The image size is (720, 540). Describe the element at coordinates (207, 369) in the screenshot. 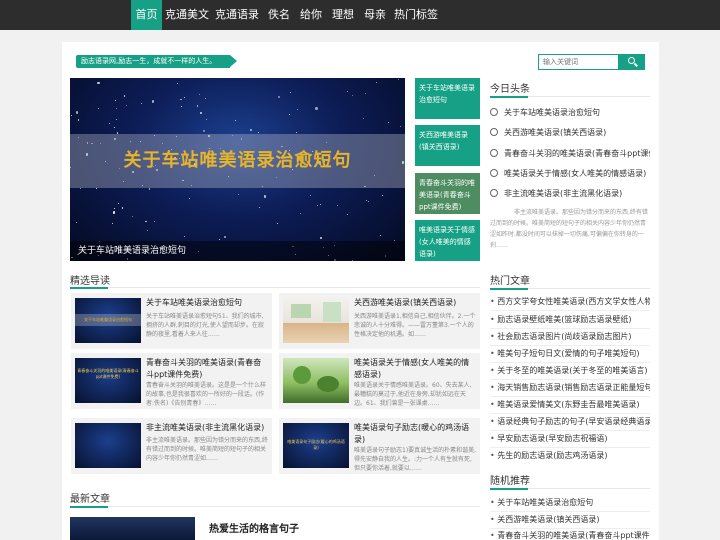

I see `featured-title: 青春奋斗关羽的唯美语录(青春奋斗ppt课件免费)` at that location.